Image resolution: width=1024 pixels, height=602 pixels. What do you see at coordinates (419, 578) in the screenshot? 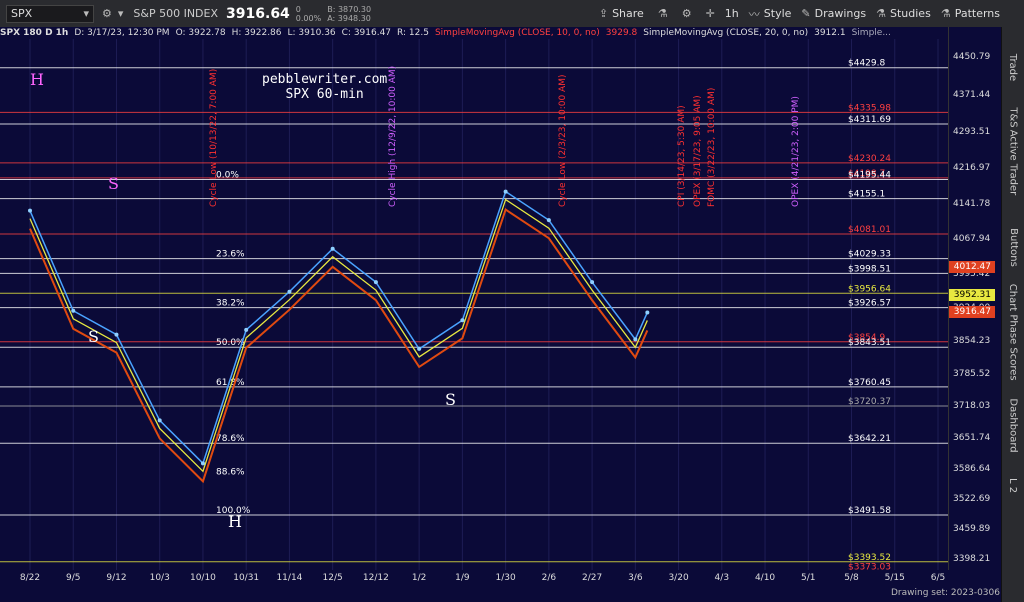
I see `x-tick-label: 1/2` at bounding box center [419, 578].